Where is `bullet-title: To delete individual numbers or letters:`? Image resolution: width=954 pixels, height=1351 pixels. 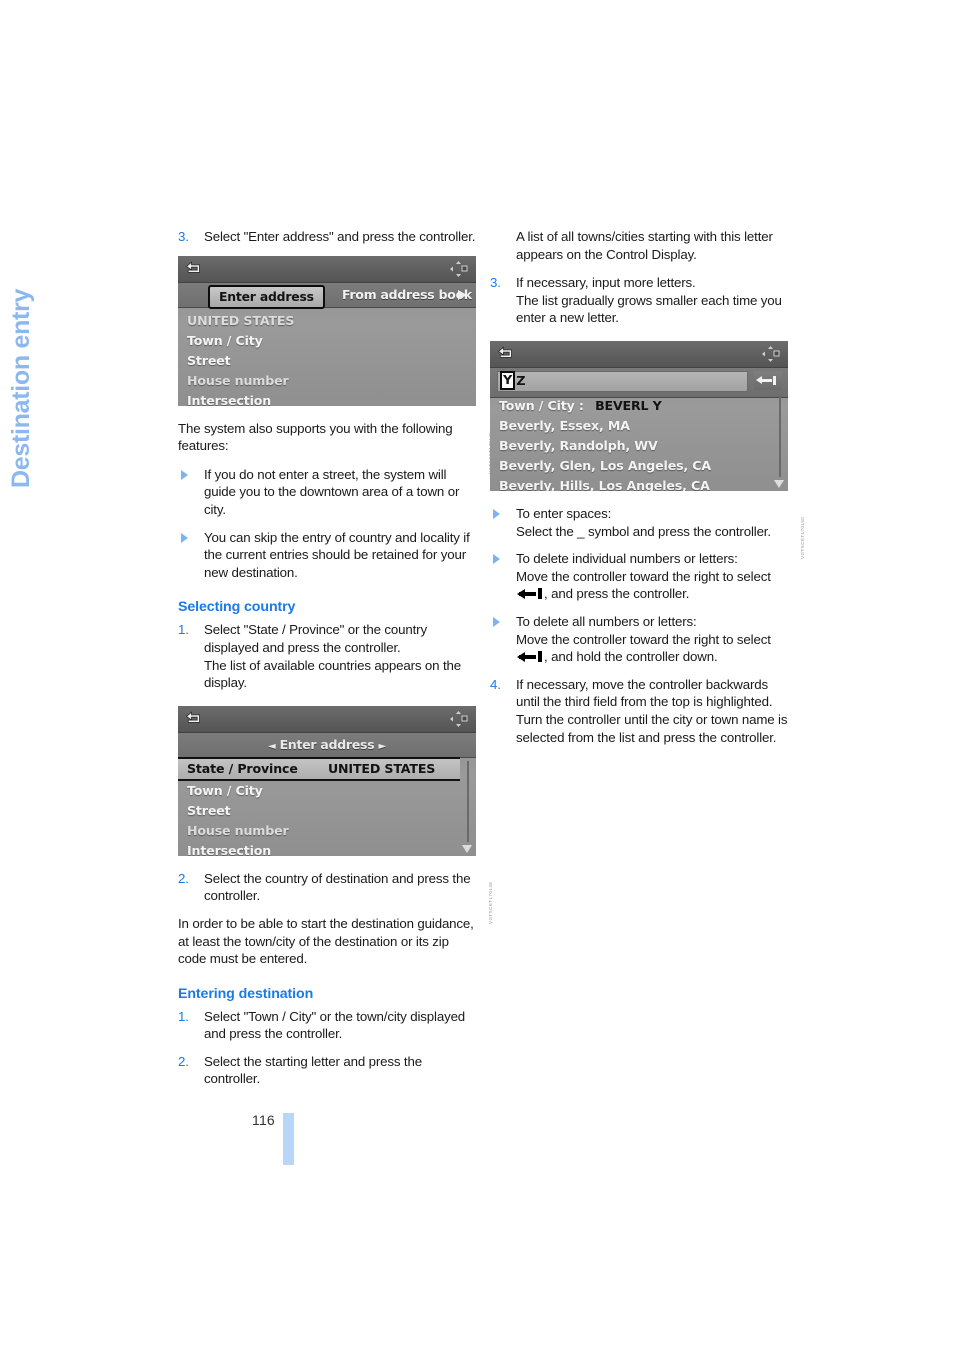
bullet-title: To delete individual numbers or letters: is located at coordinates (627, 559).